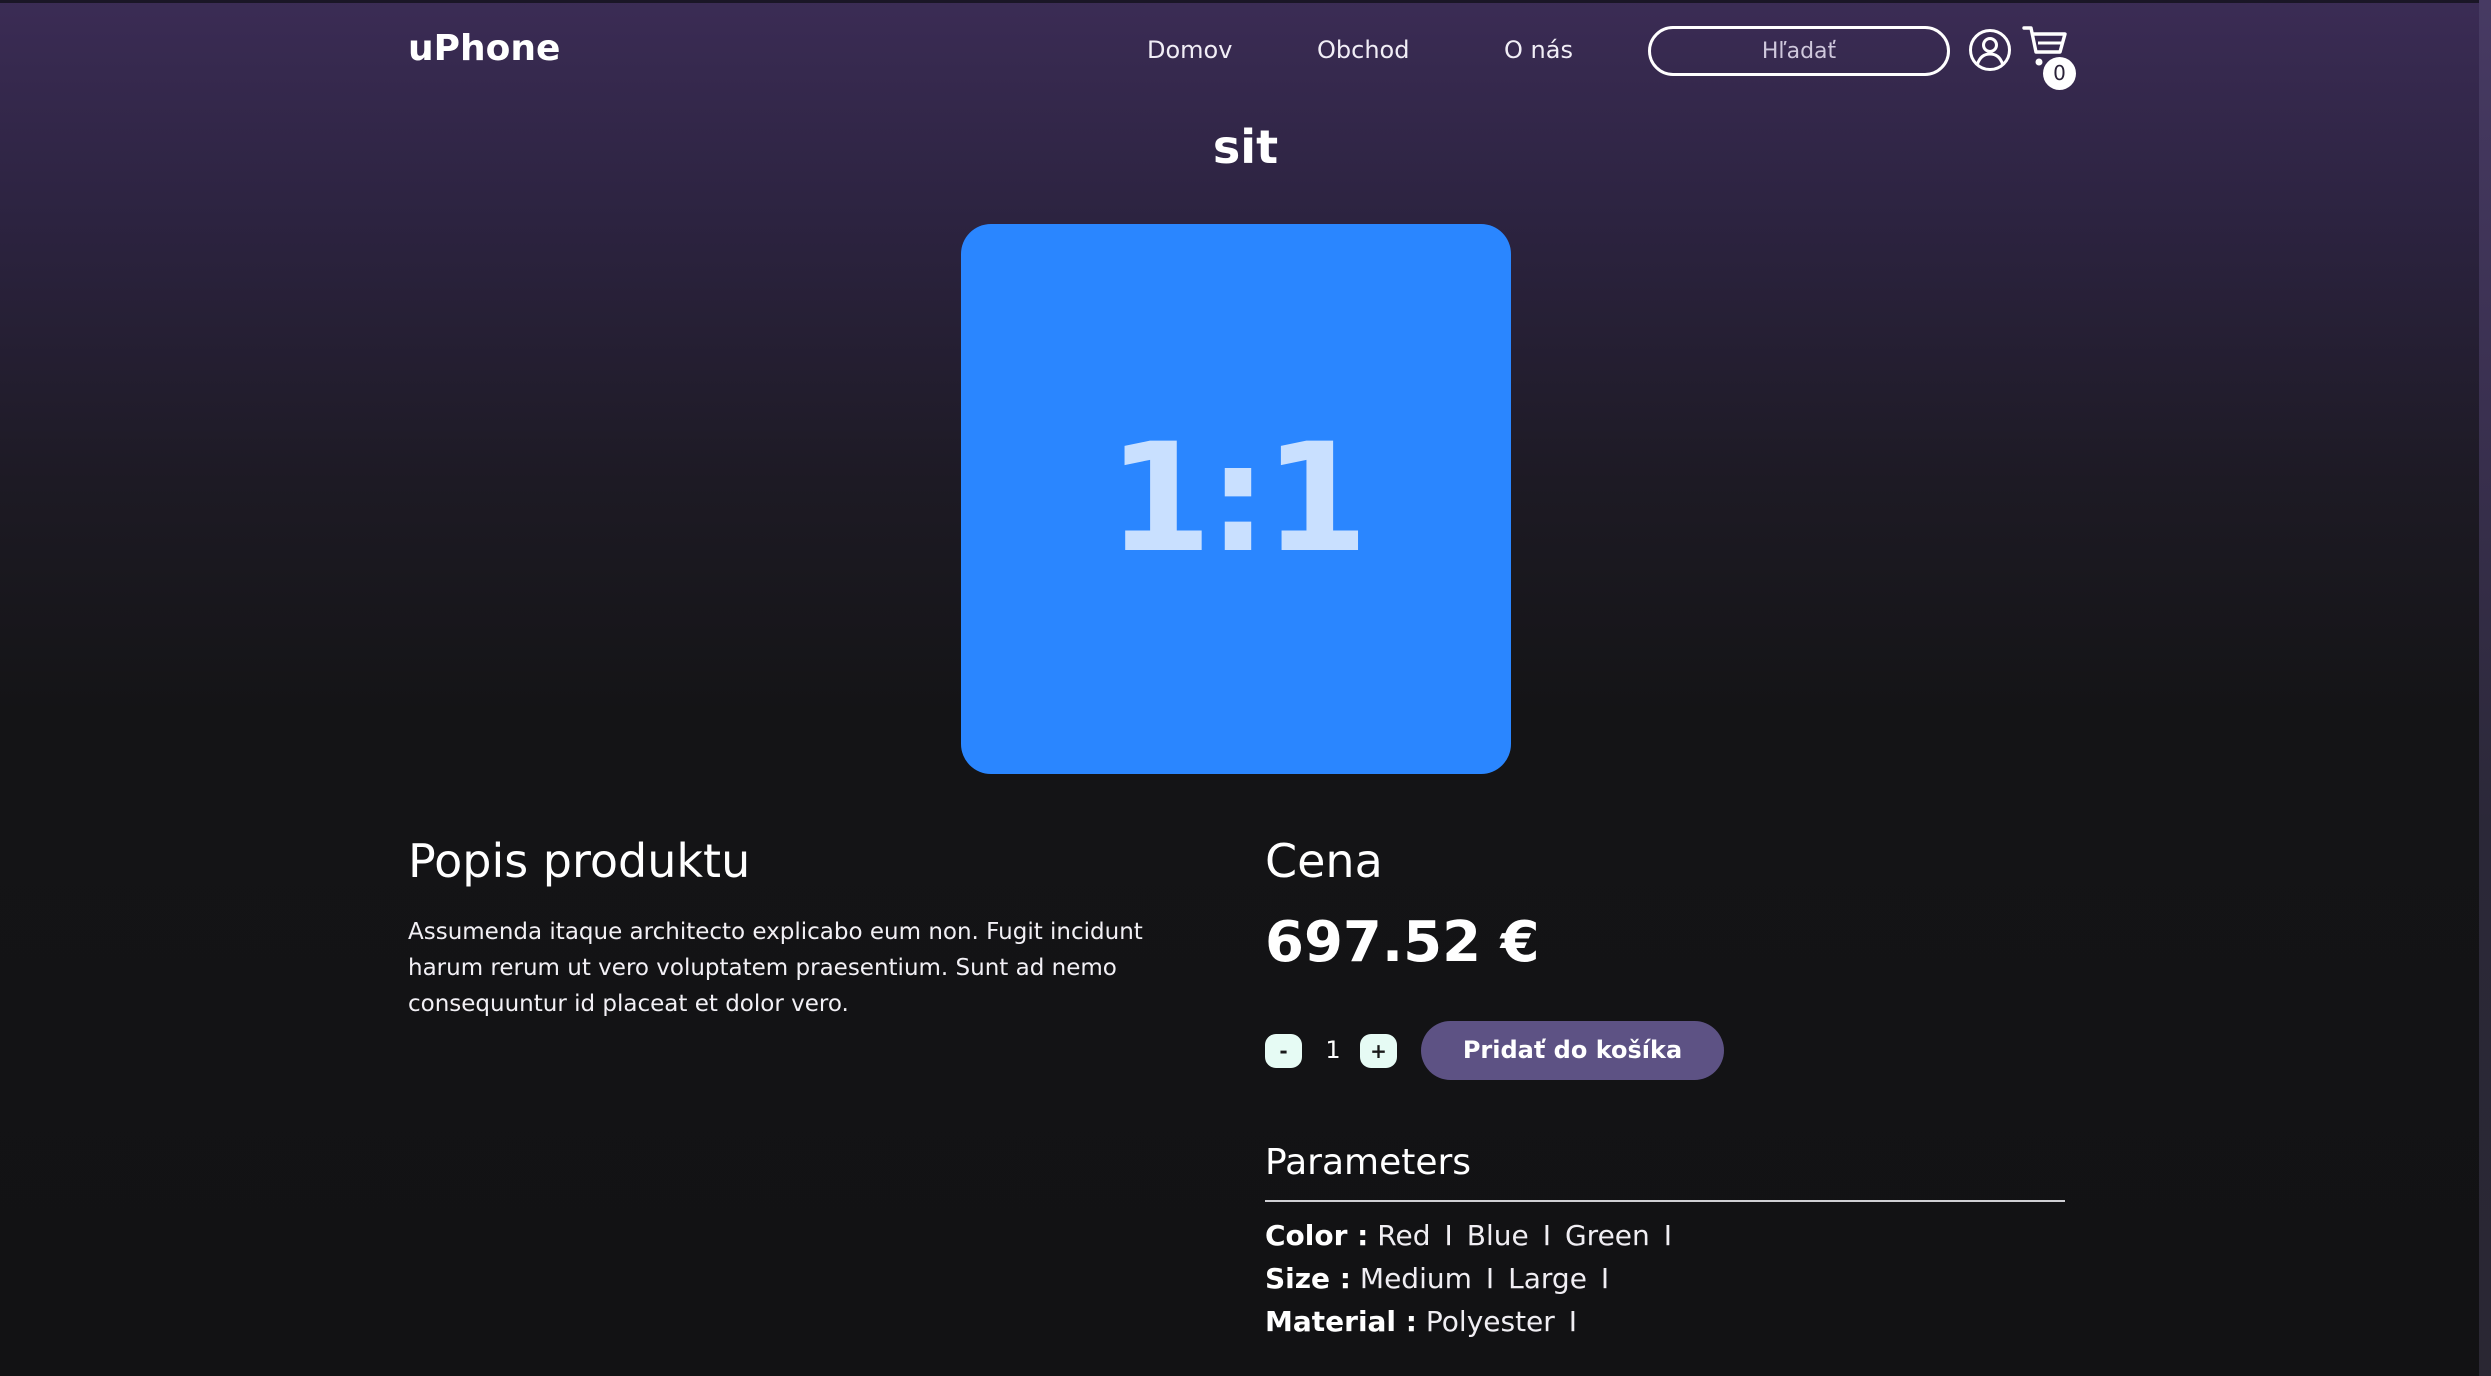 Image resolution: width=2491 pixels, height=1376 pixels. What do you see at coordinates (1324, 861) in the screenshot?
I see `price-heading: Cena` at bounding box center [1324, 861].